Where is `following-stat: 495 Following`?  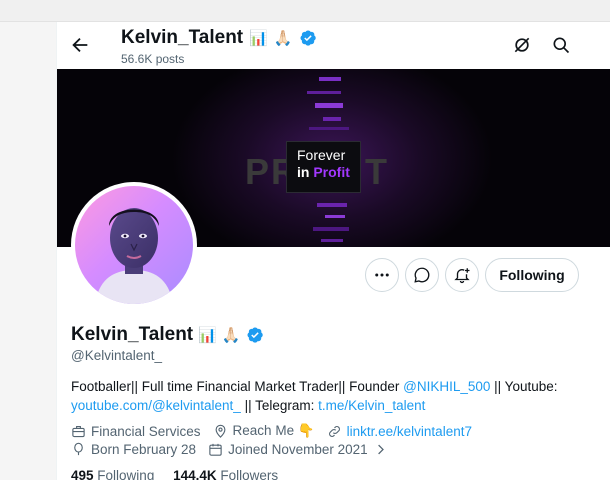
following-stat: 495 Following is located at coordinates (112, 474).